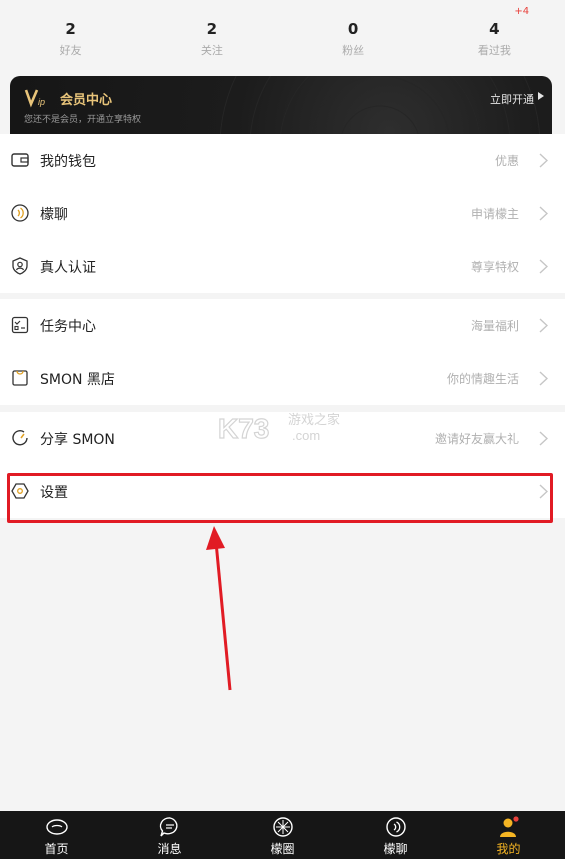  Describe the element at coordinates (508, 849) in the screenshot. I see `tab-label: 我的` at that location.